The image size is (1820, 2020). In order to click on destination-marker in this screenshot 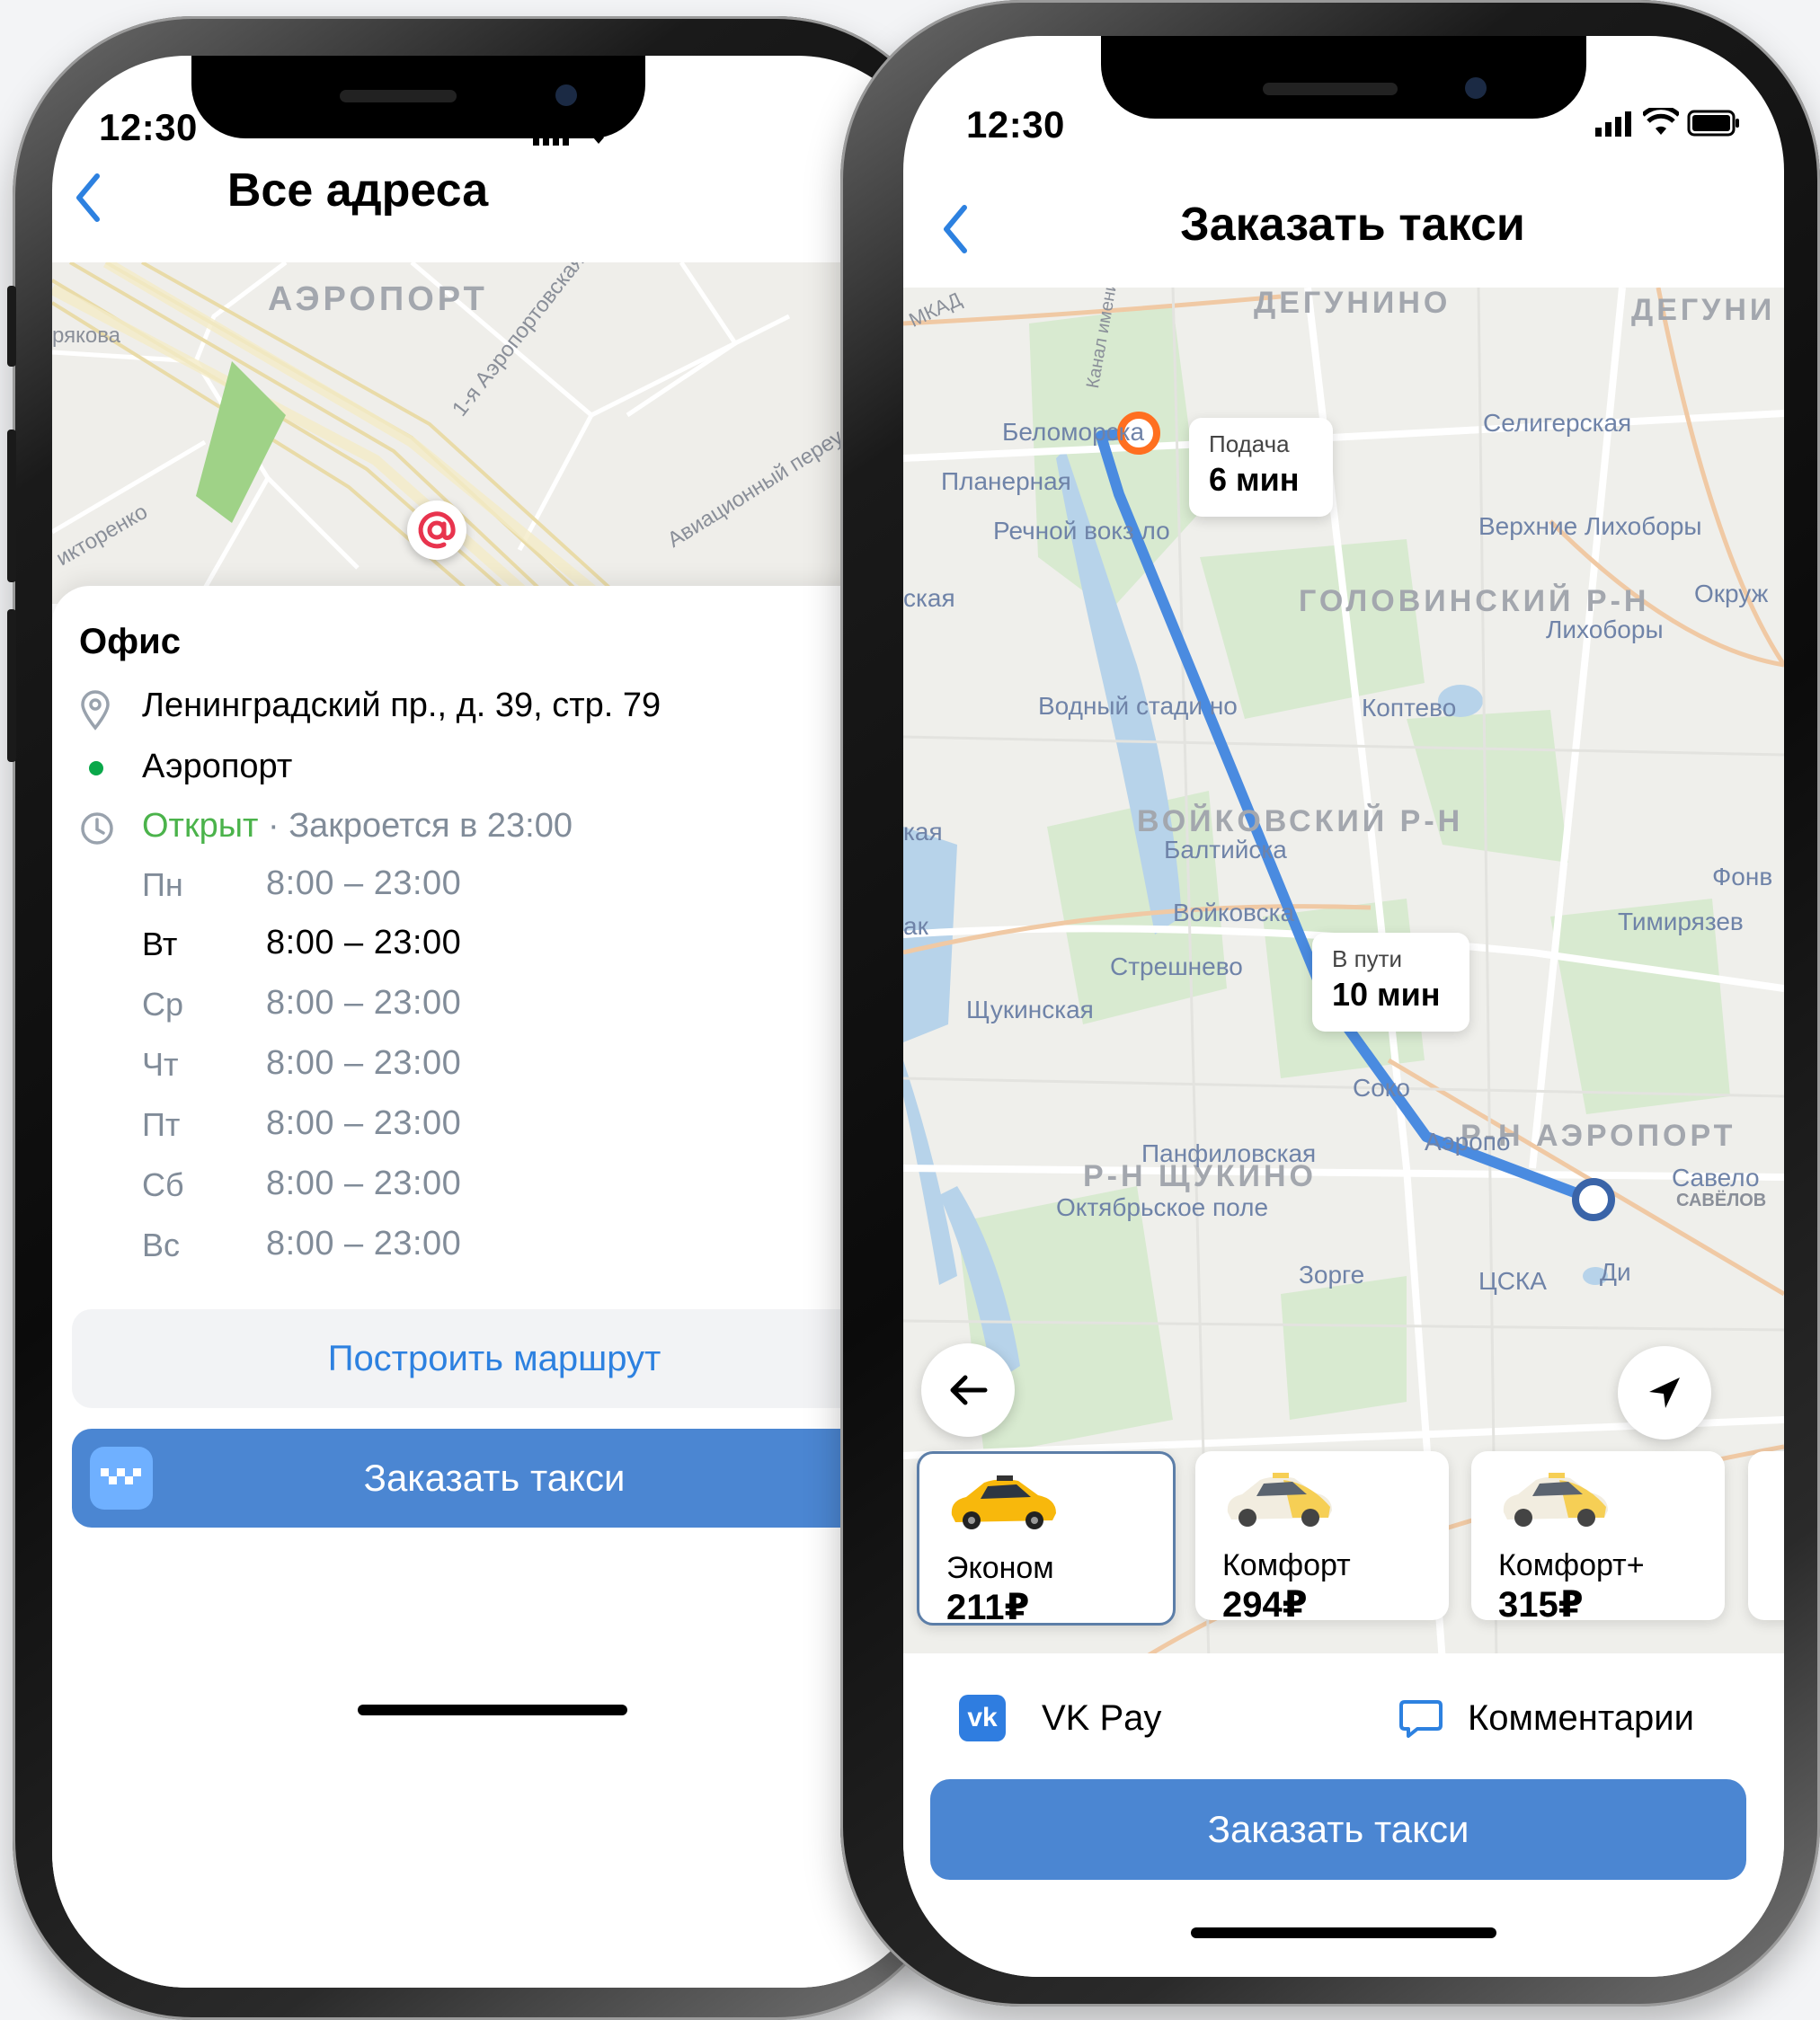, I will do `click(1594, 1200)`.